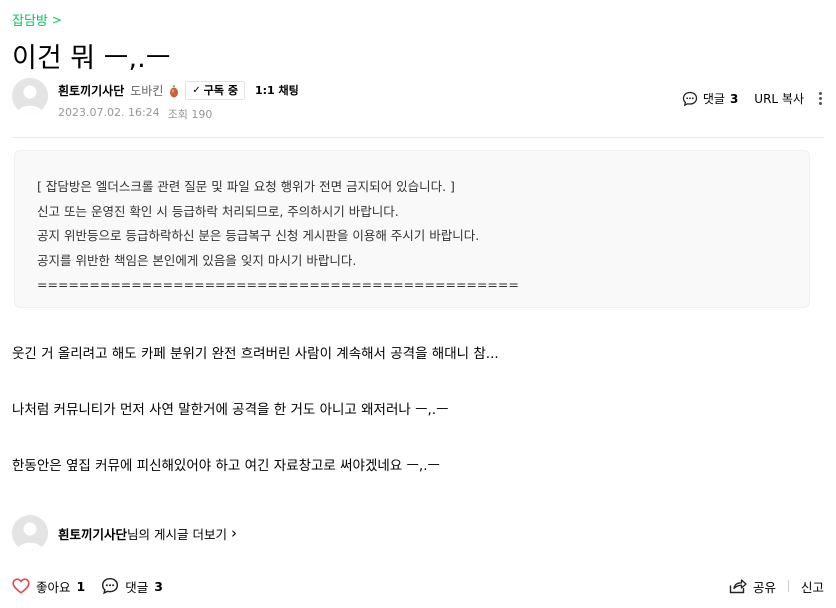  I want to click on breadcrumb-label: 잡담방, so click(30, 19).